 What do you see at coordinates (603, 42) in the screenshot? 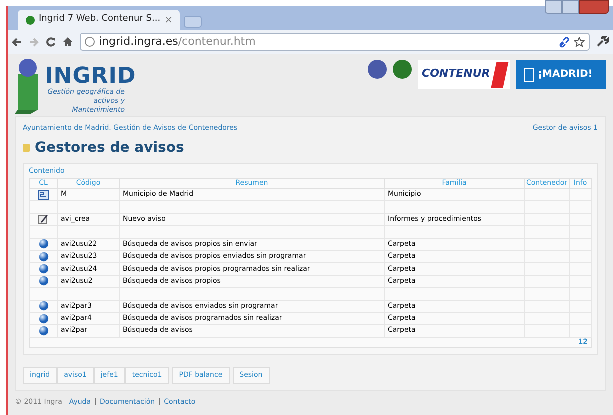
I see `wrench-icon` at bounding box center [603, 42].